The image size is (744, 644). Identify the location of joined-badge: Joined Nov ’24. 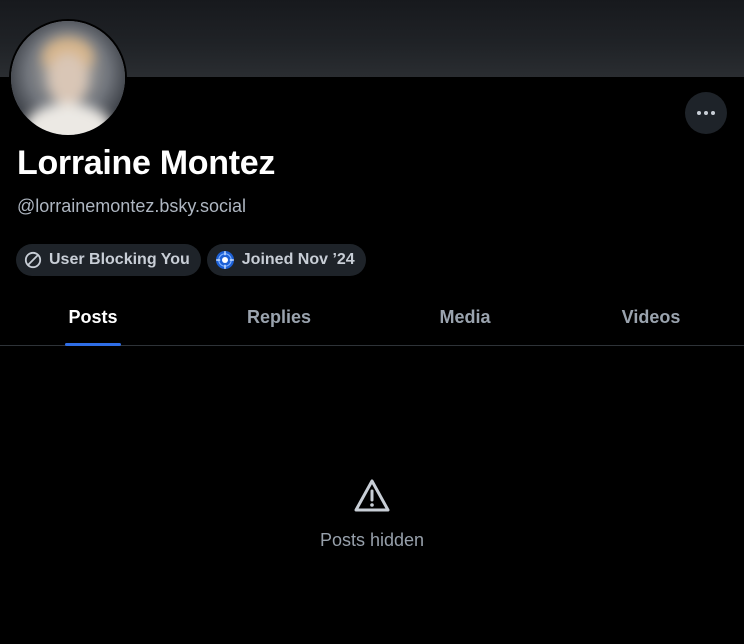
(286, 260).